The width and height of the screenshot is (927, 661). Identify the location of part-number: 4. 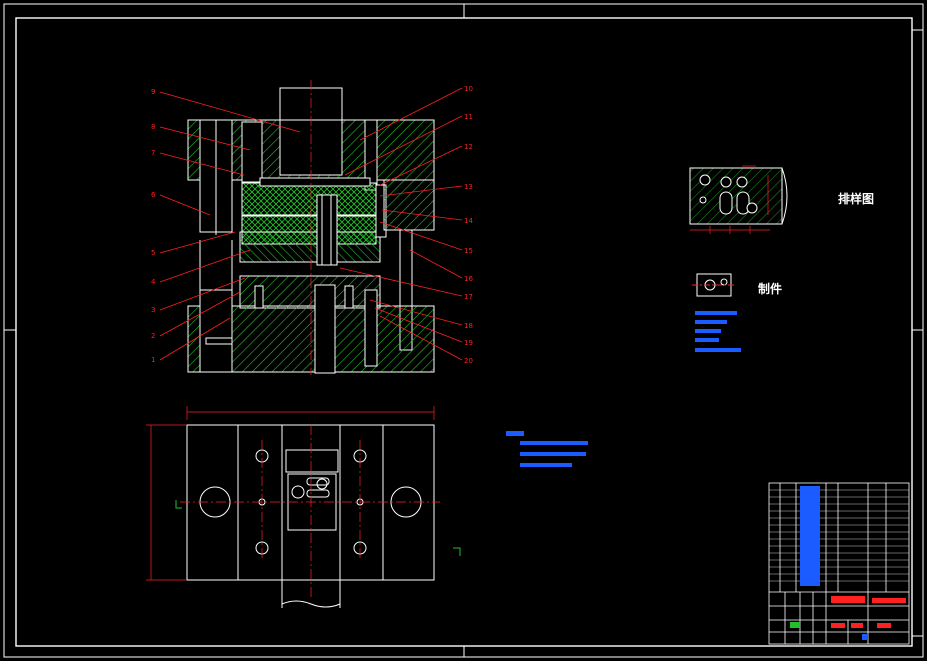
(153, 282).